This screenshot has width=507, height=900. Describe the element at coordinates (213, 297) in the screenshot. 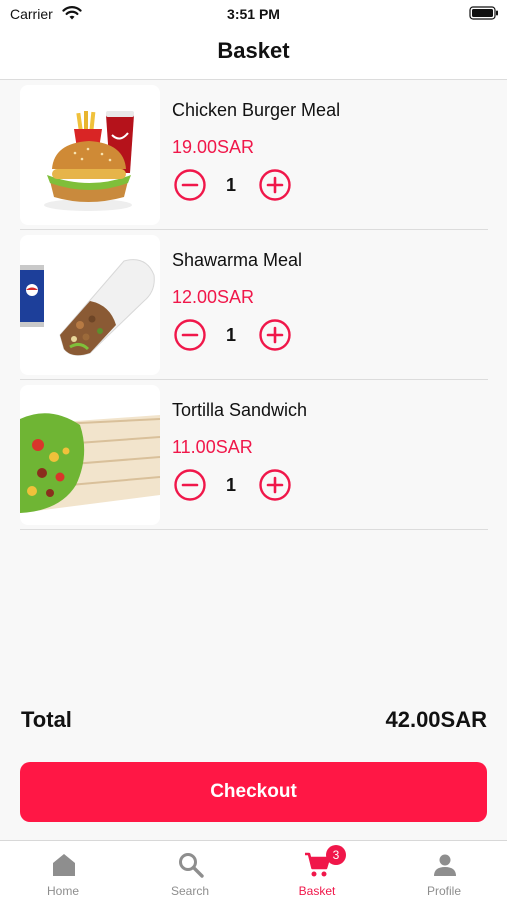

I see `item-price: 12.00SAR` at that location.